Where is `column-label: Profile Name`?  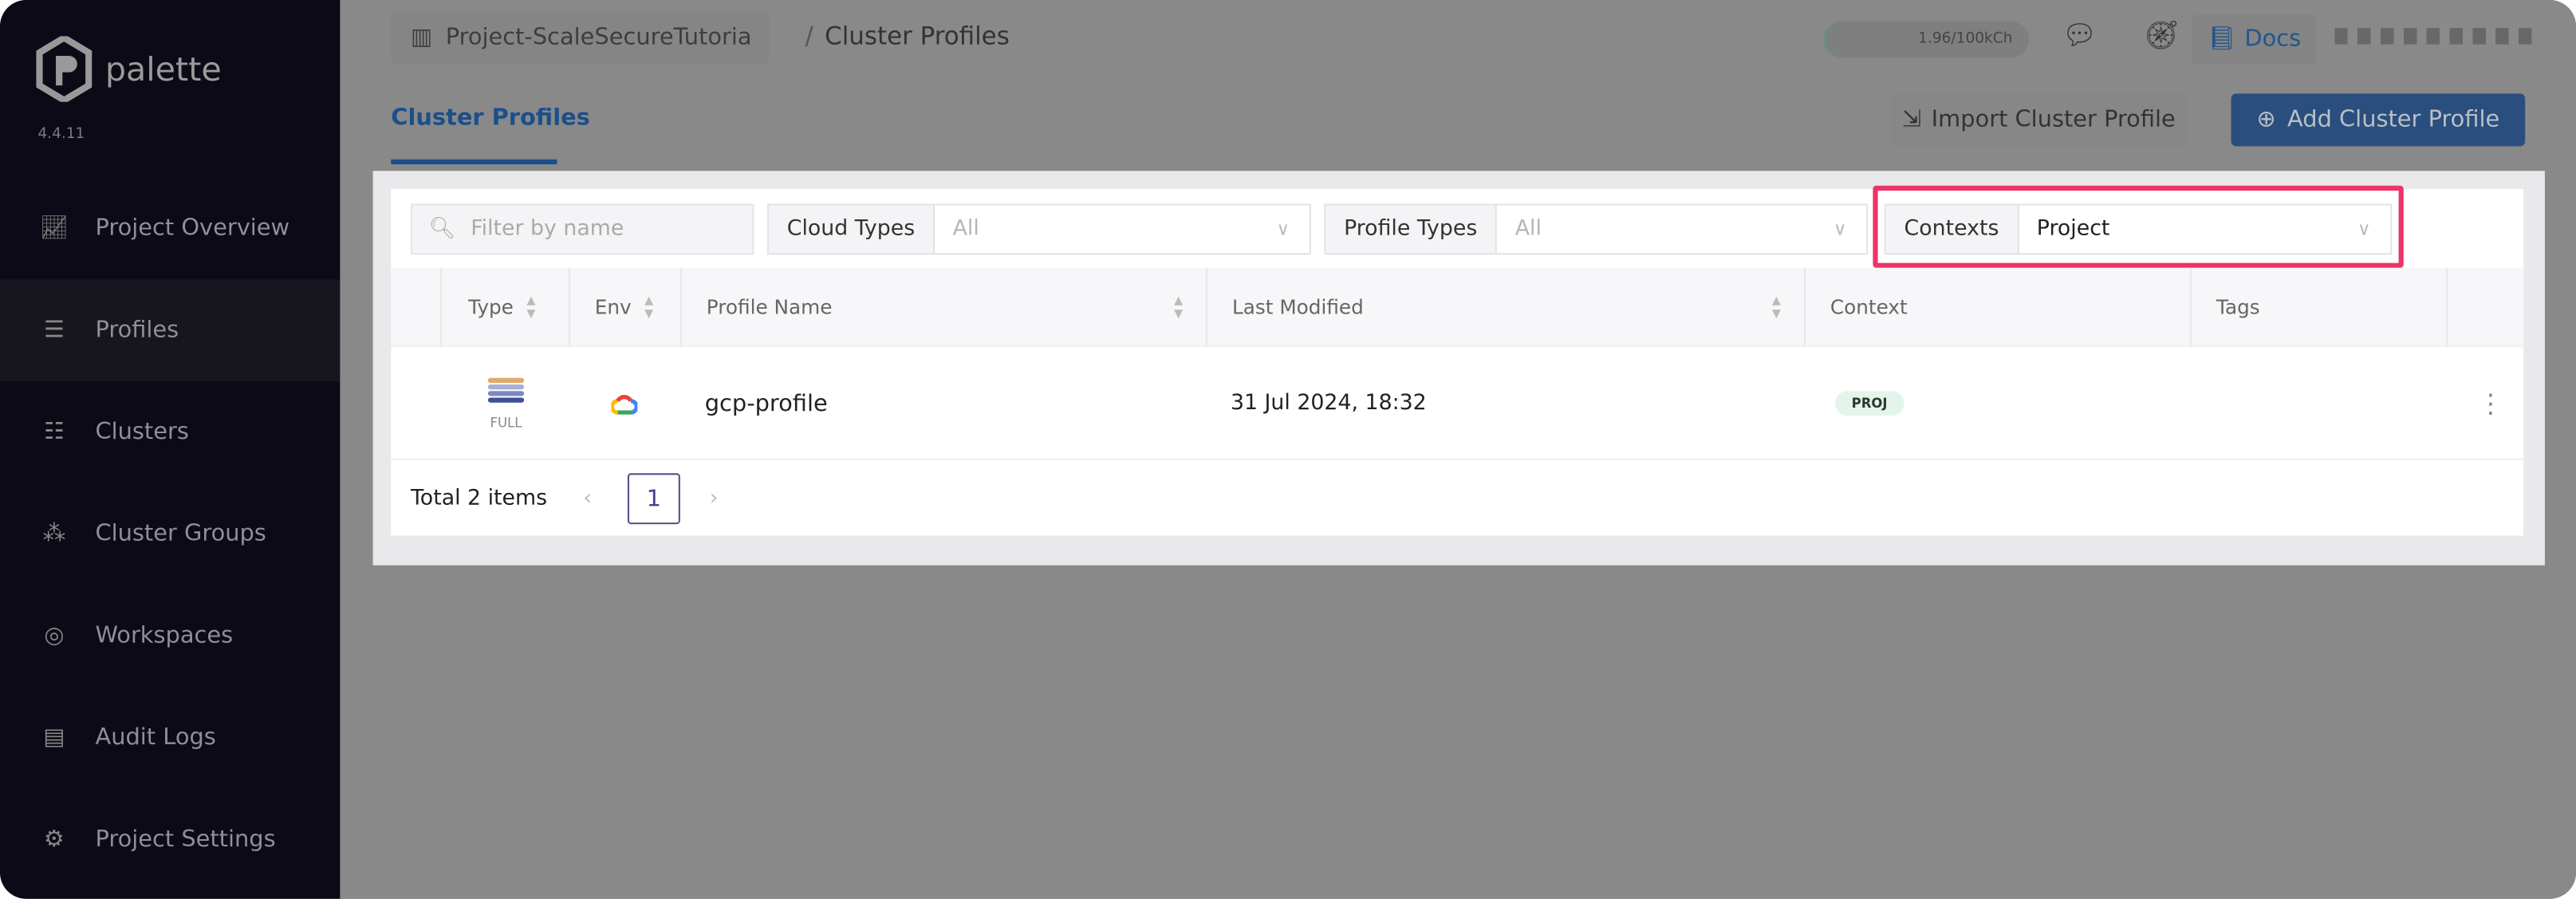 column-label: Profile Name is located at coordinates (769, 307).